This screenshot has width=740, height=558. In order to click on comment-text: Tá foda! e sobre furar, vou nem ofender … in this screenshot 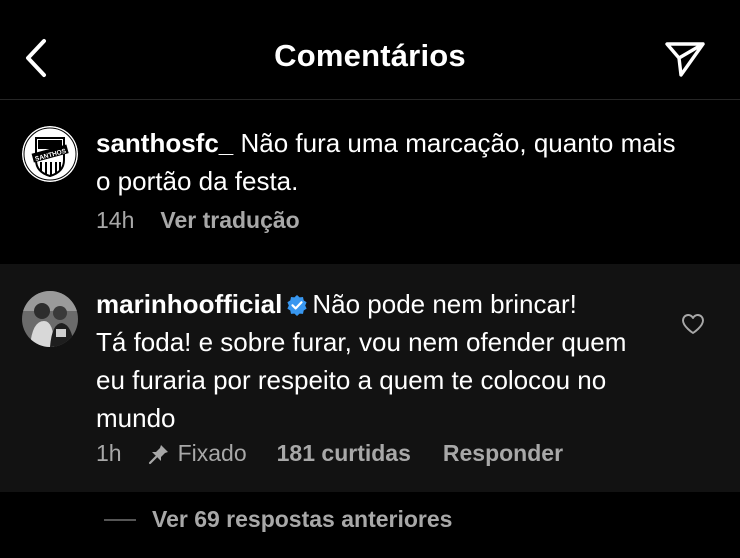, I will do `click(361, 380)`.